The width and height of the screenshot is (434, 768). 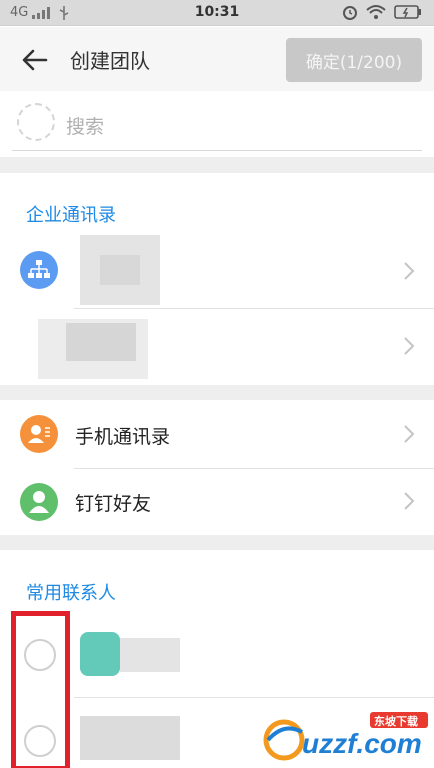 What do you see at coordinates (350, 13) in the screenshot?
I see `alarm-icon` at bounding box center [350, 13].